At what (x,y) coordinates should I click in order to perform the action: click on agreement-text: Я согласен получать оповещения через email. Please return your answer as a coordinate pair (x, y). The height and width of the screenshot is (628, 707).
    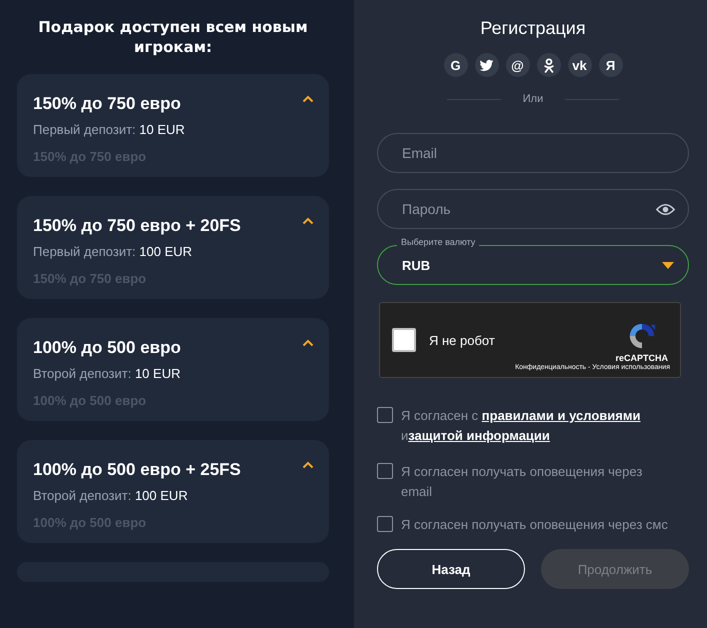
    Looking at the image, I should click on (521, 481).